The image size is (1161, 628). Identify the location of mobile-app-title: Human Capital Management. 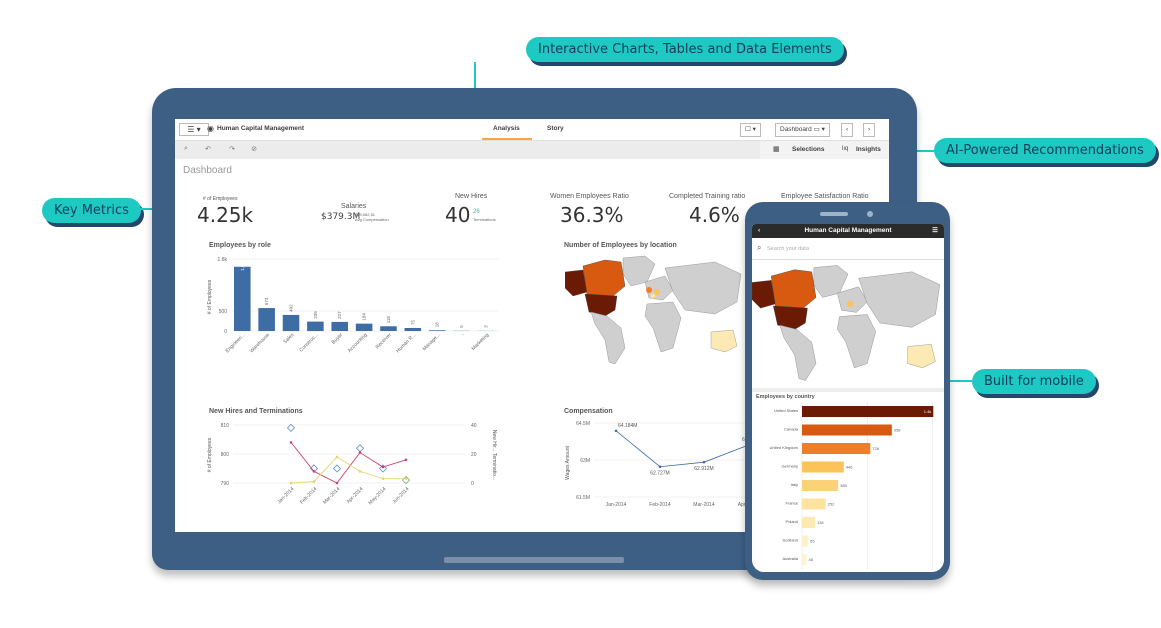
(848, 230).